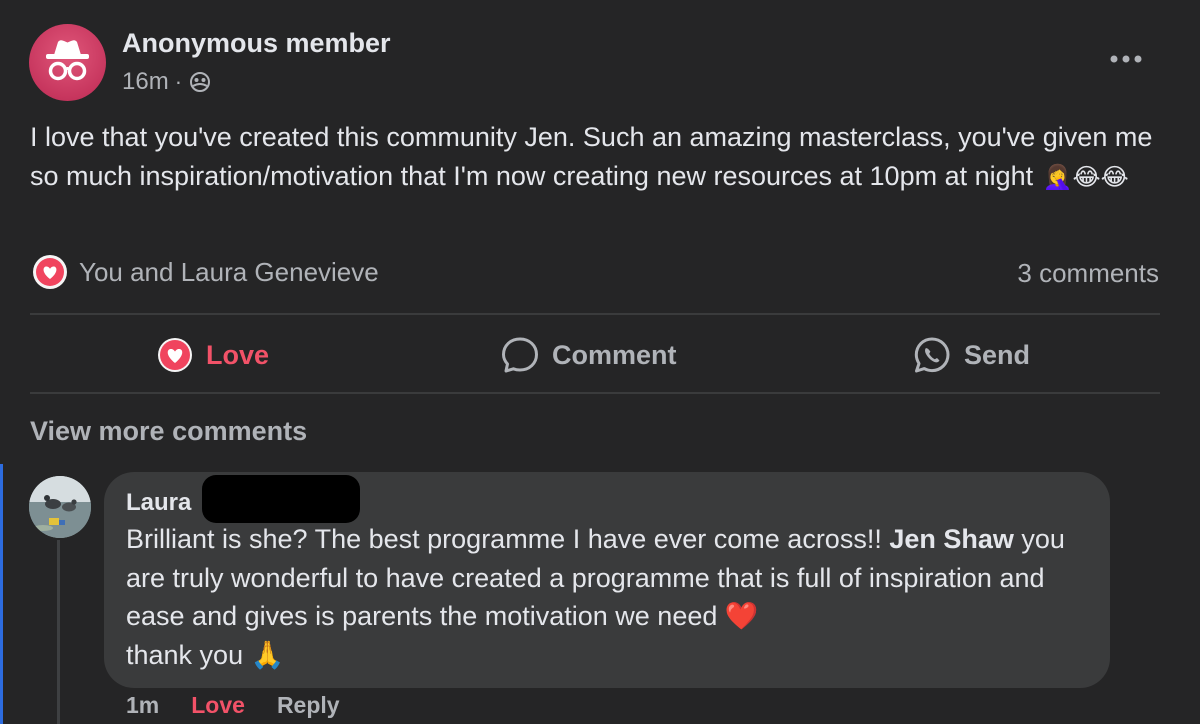 The image size is (1200, 724). What do you see at coordinates (188, 654) in the screenshot?
I see `comment-text-part: thank you` at bounding box center [188, 654].